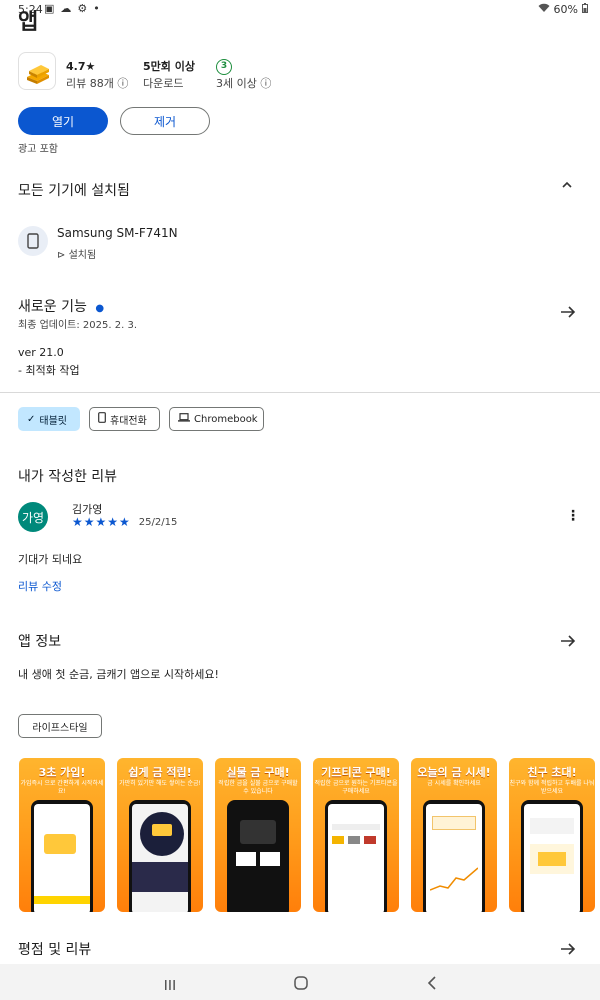 The height and width of the screenshot is (1000, 600). I want to click on screenshot-caption: 3초 가입!, so click(62, 772).